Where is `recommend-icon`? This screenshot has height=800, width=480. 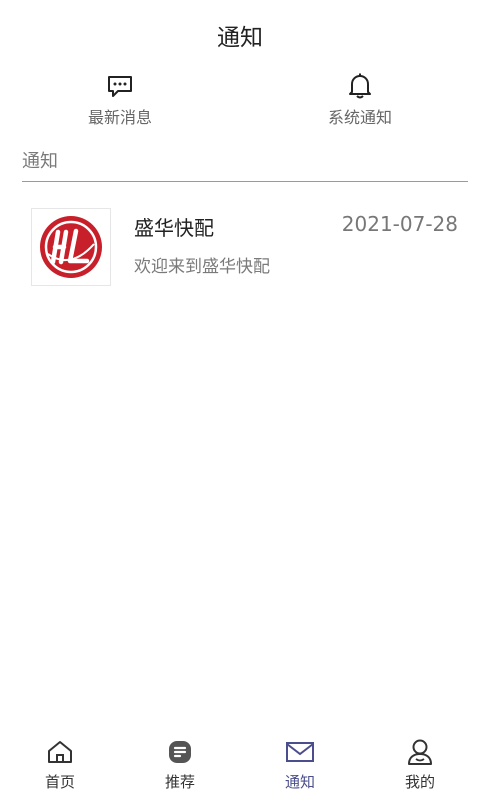 recommend-icon is located at coordinates (180, 752).